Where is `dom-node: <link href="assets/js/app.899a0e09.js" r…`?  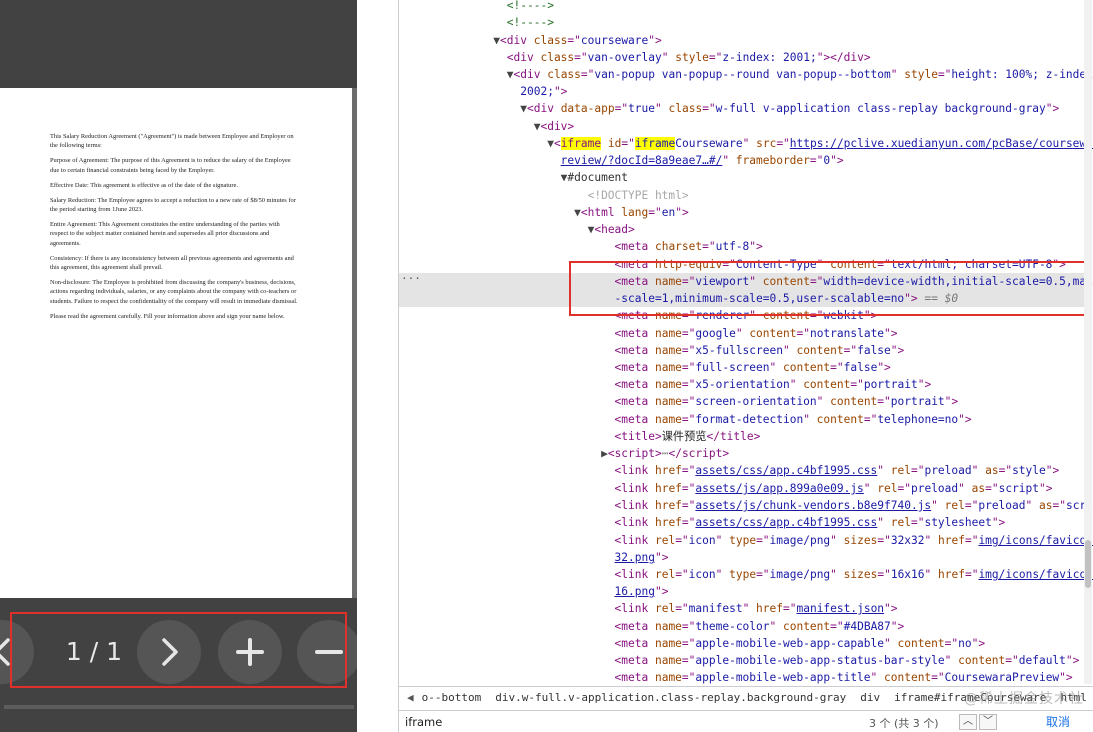
dom-node: <link href="assets/js/app.899a0e09.js" r… is located at coordinates (744, 488).